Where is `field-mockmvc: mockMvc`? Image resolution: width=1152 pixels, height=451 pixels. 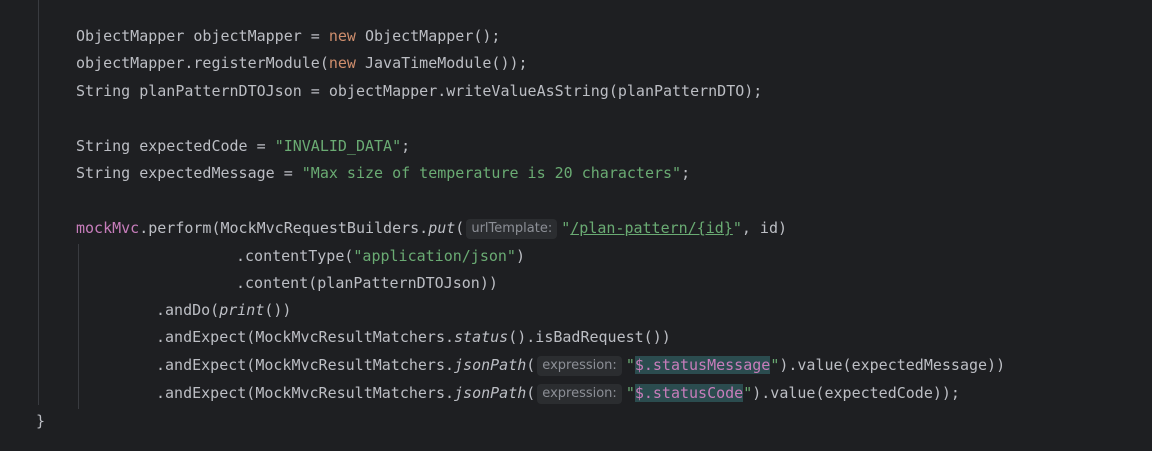 field-mockmvc: mockMvc is located at coordinates (108, 228).